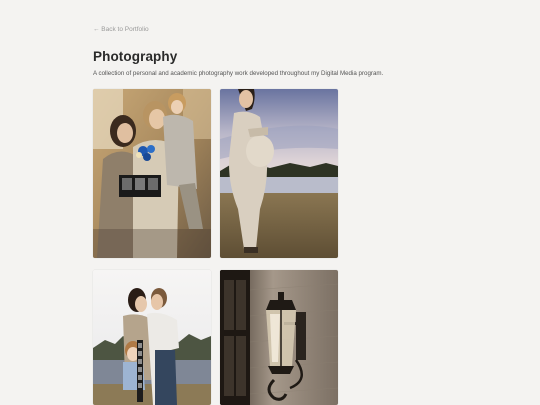  I want to click on family-portrait-image, so click(152, 173).